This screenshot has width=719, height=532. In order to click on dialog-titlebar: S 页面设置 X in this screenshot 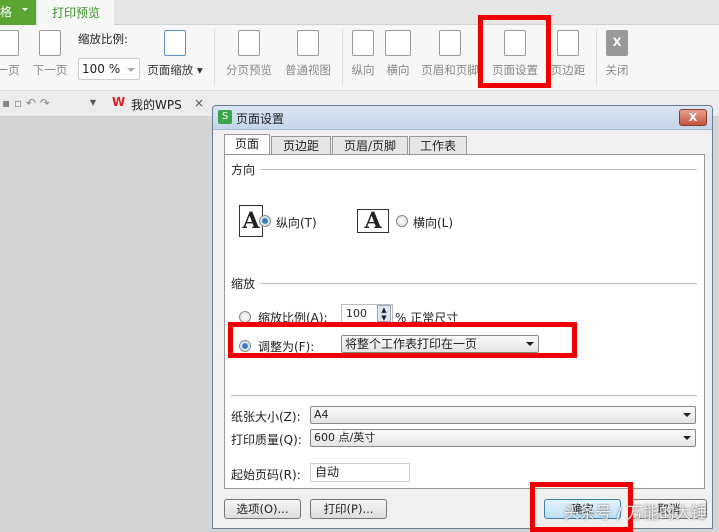, I will do `click(462, 118)`.